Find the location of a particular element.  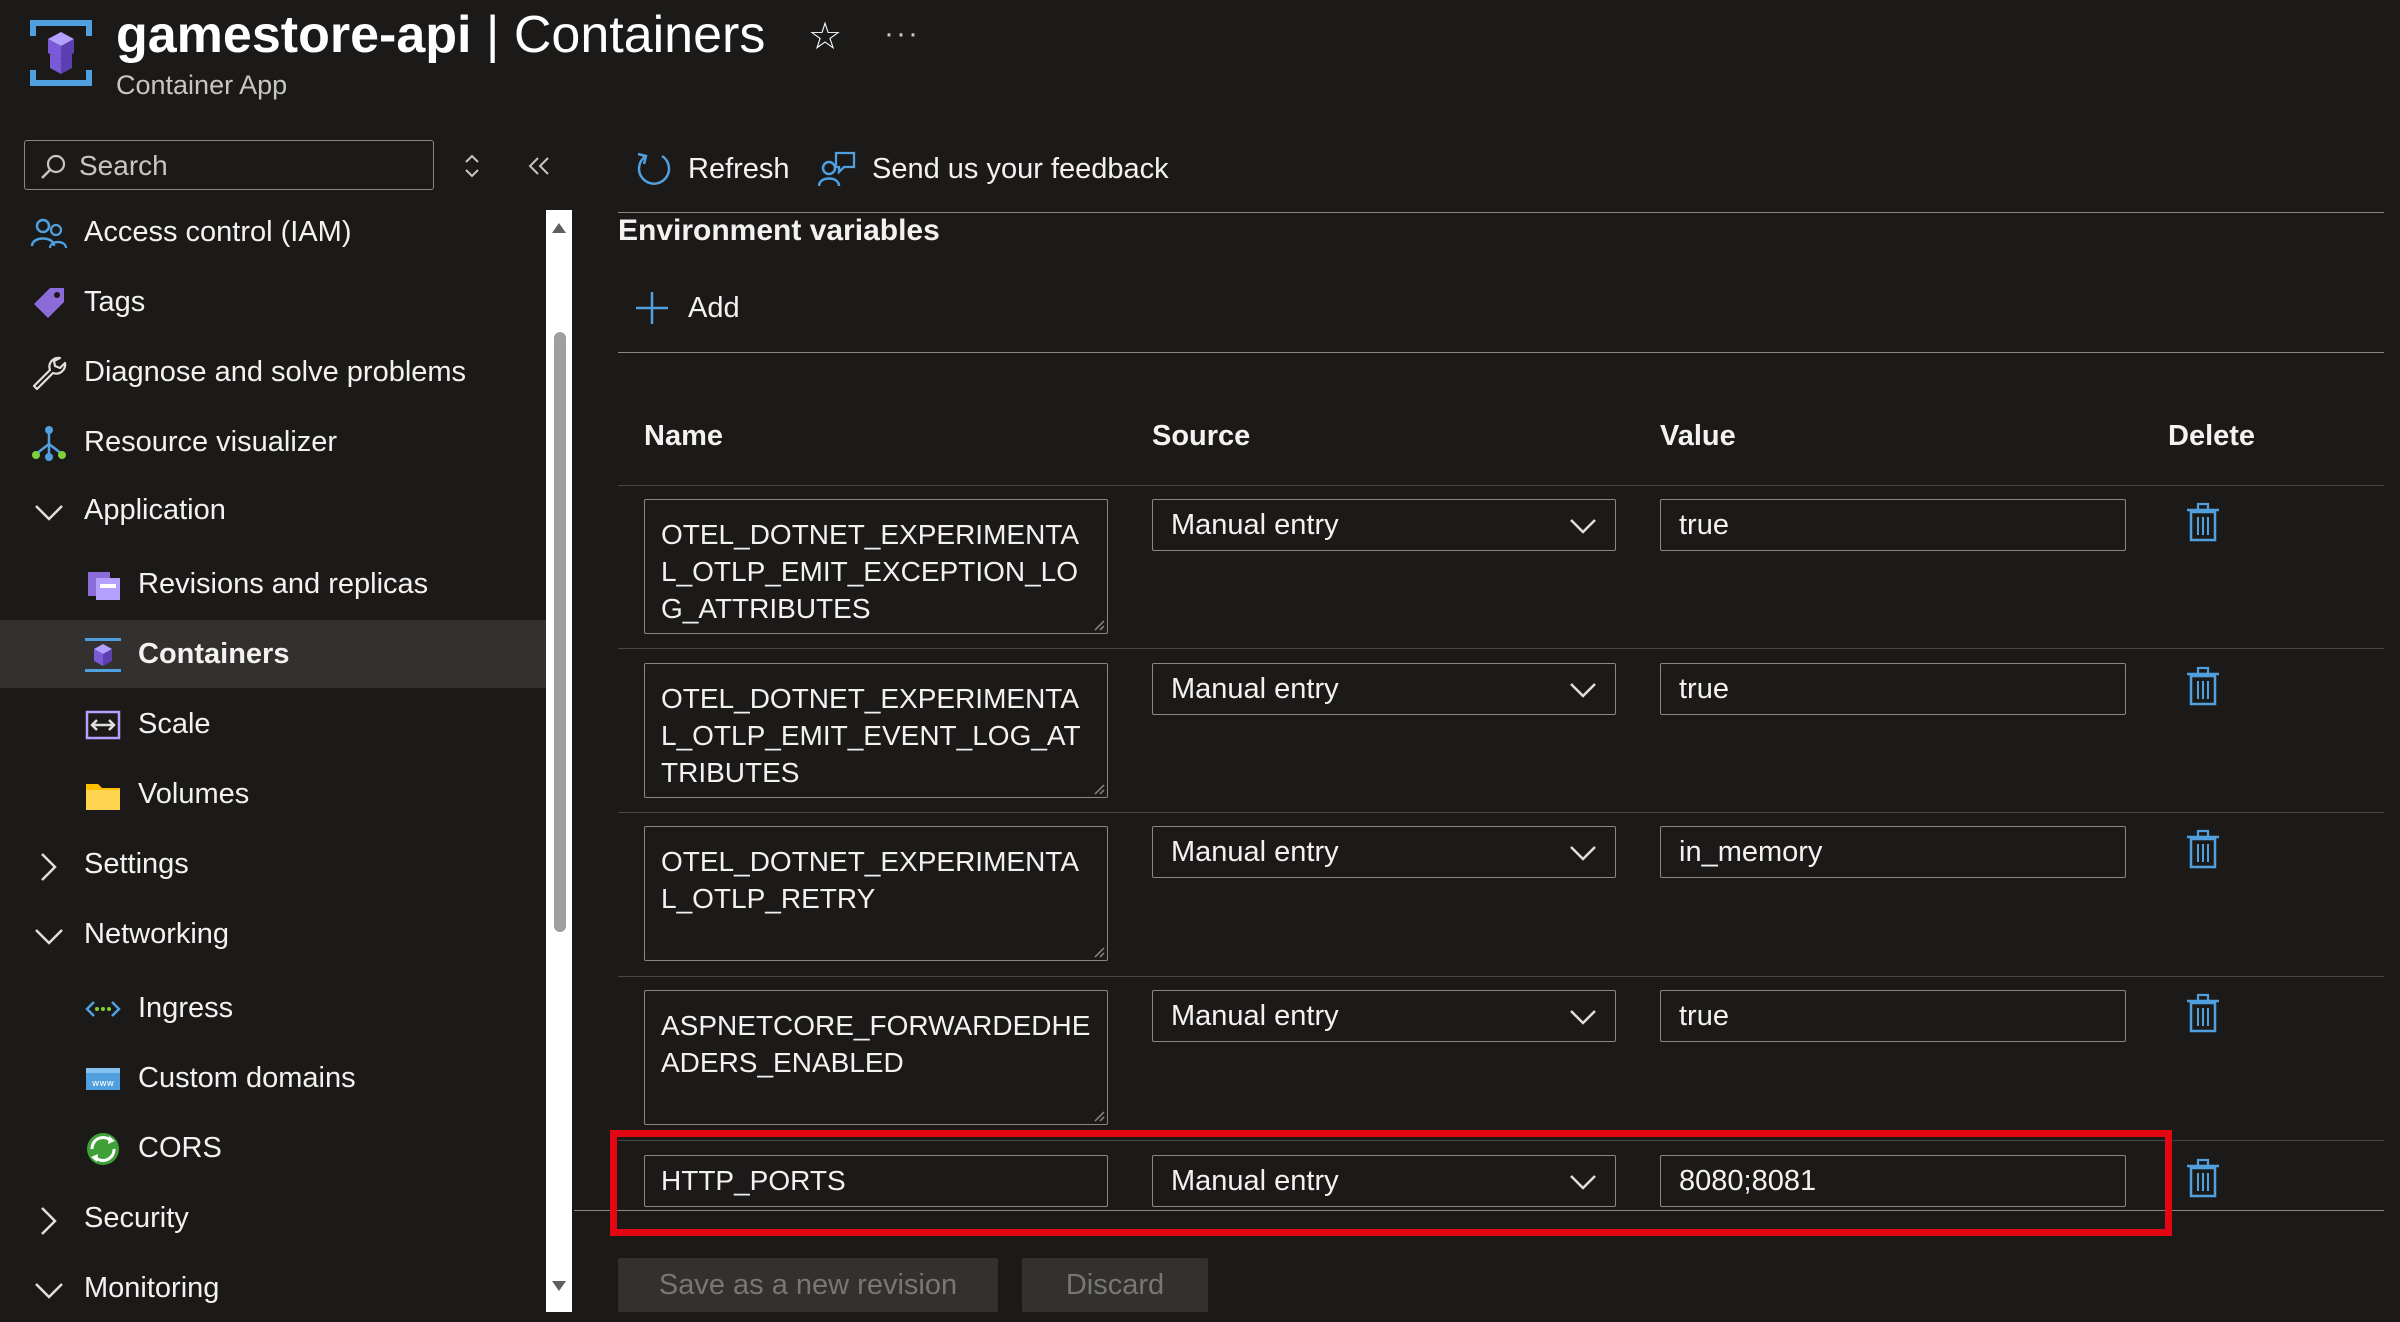

env-value-input: in_memory is located at coordinates (1893, 852).